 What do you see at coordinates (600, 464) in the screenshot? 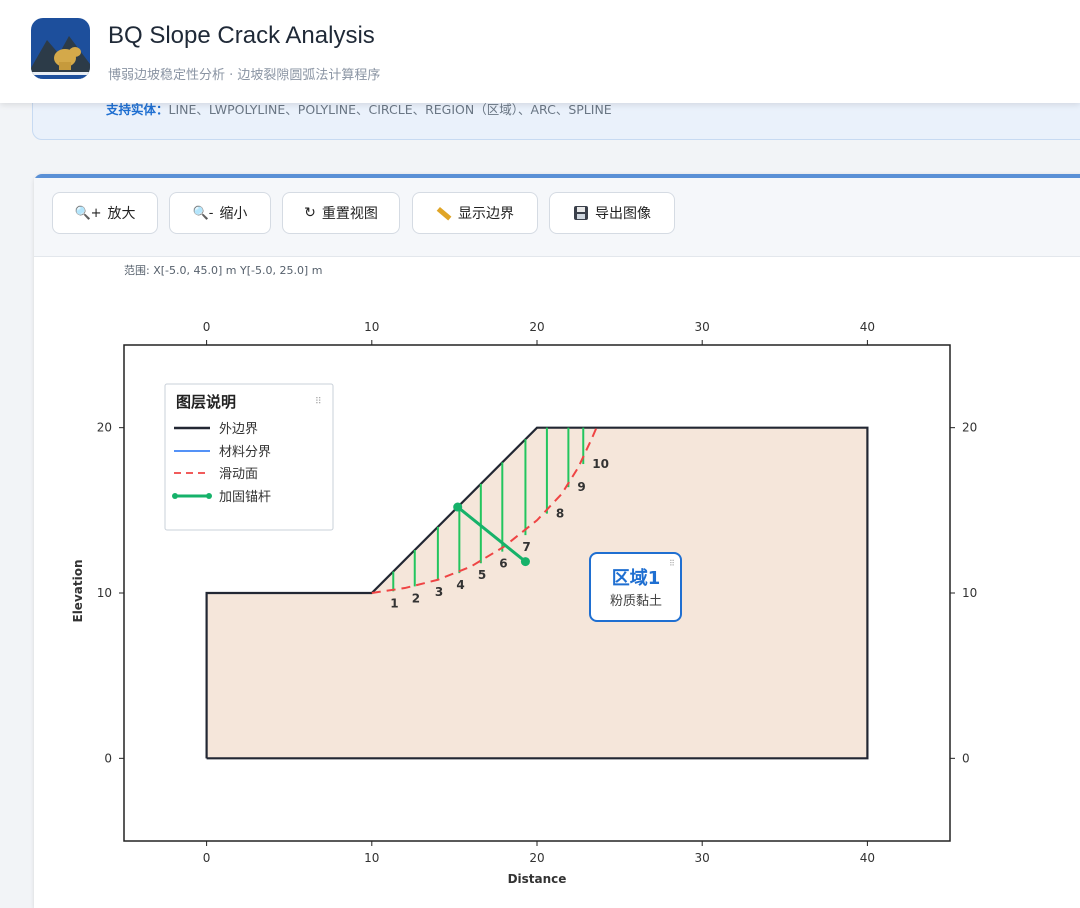
I see `crack-label: 10` at bounding box center [600, 464].